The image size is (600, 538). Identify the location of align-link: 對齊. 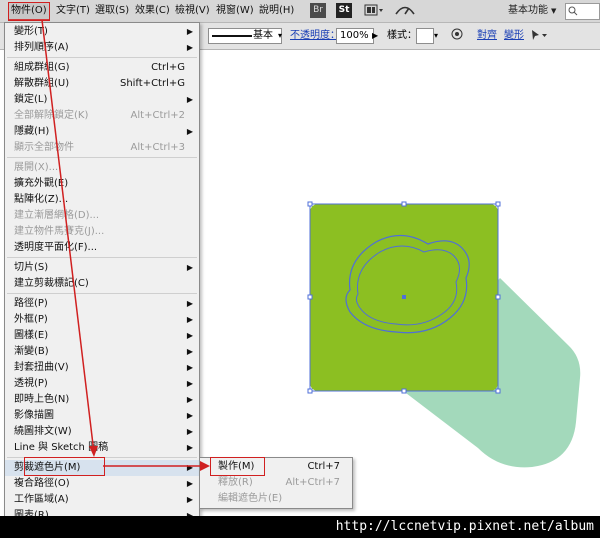
(487, 36).